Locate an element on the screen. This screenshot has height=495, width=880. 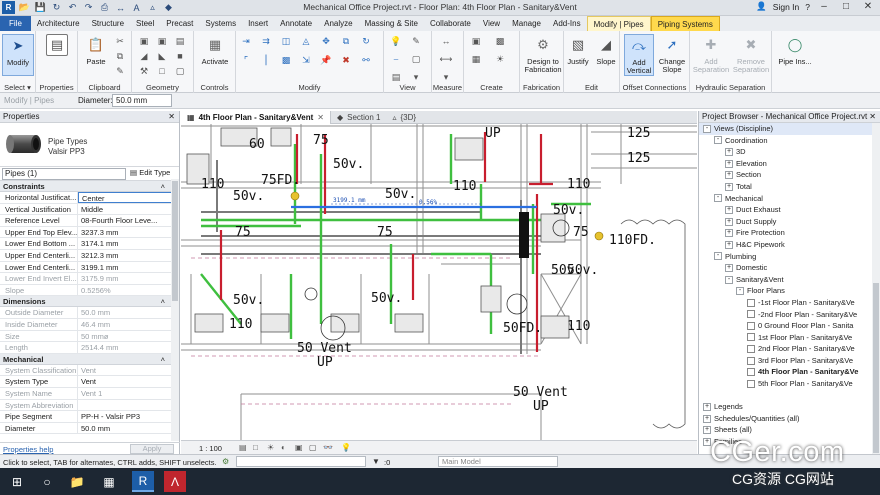
search-icon: ○ is located at coordinates (47, 481).